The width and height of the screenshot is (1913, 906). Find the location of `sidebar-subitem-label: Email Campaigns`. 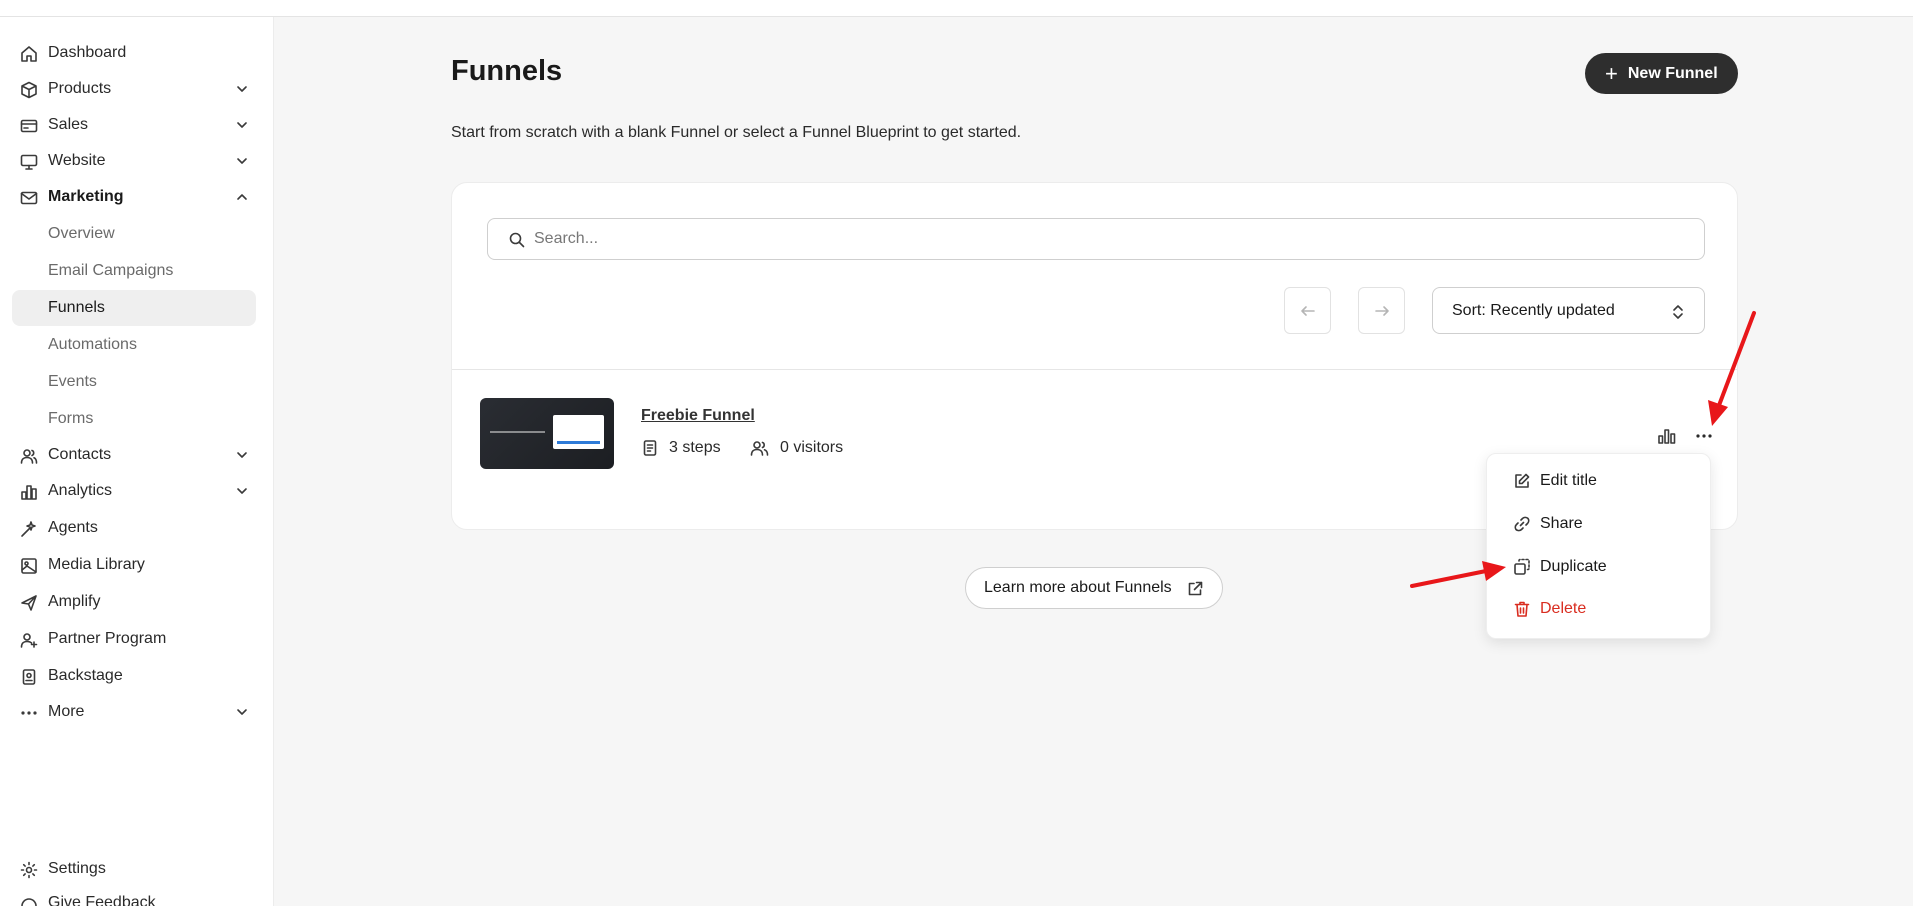

sidebar-subitem-label: Email Campaigns is located at coordinates (111, 270).